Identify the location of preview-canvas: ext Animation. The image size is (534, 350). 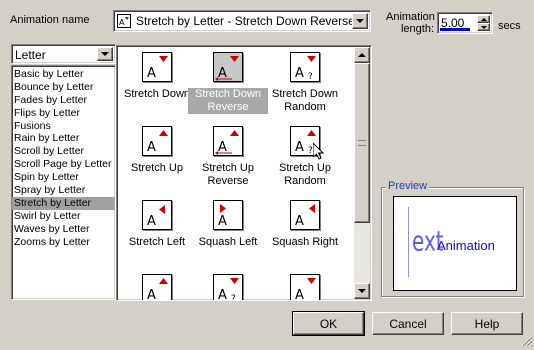
(455, 243).